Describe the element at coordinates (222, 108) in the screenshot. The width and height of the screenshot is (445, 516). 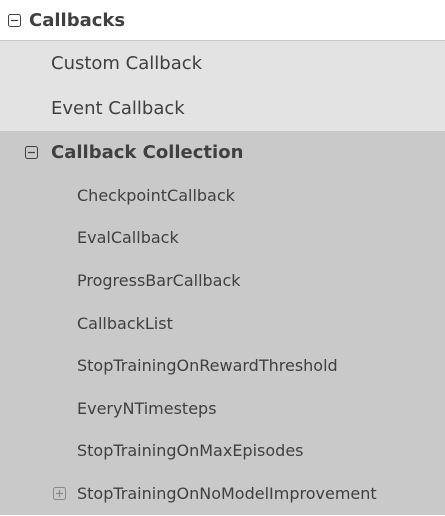
I see `nav-item-event-callback: Event Callback` at that location.